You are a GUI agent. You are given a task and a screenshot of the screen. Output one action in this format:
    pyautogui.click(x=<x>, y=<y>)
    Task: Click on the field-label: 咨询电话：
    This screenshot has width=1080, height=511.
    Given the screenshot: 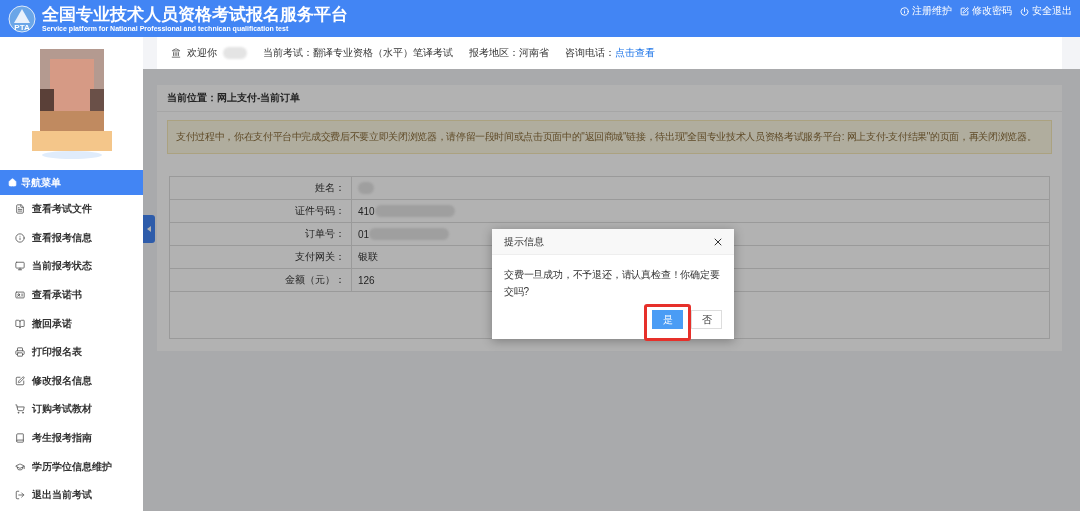 What is the action you would take?
    pyautogui.click(x=590, y=53)
    